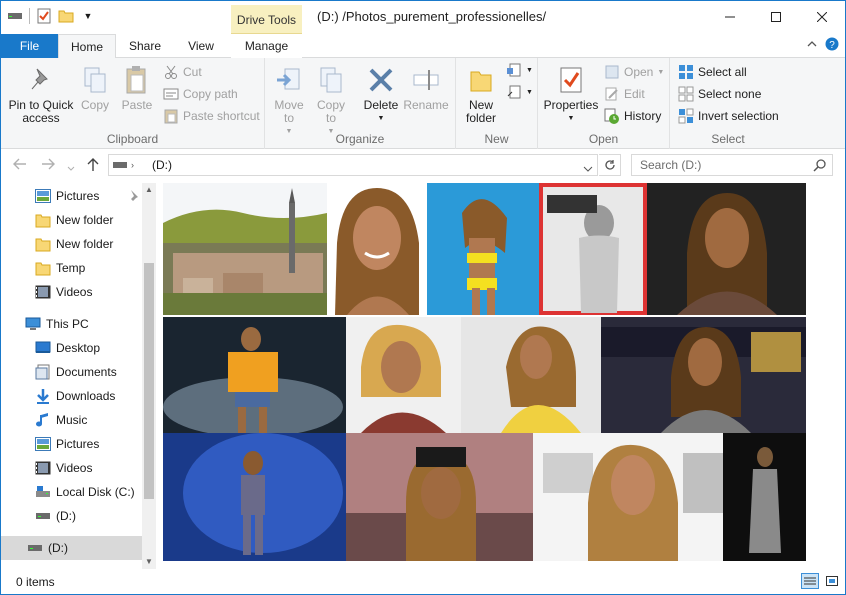 The image size is (846, 595). Describe the element at coordinates (426, 88) in the screenshot. I see `rename-button: Rename` at that location.